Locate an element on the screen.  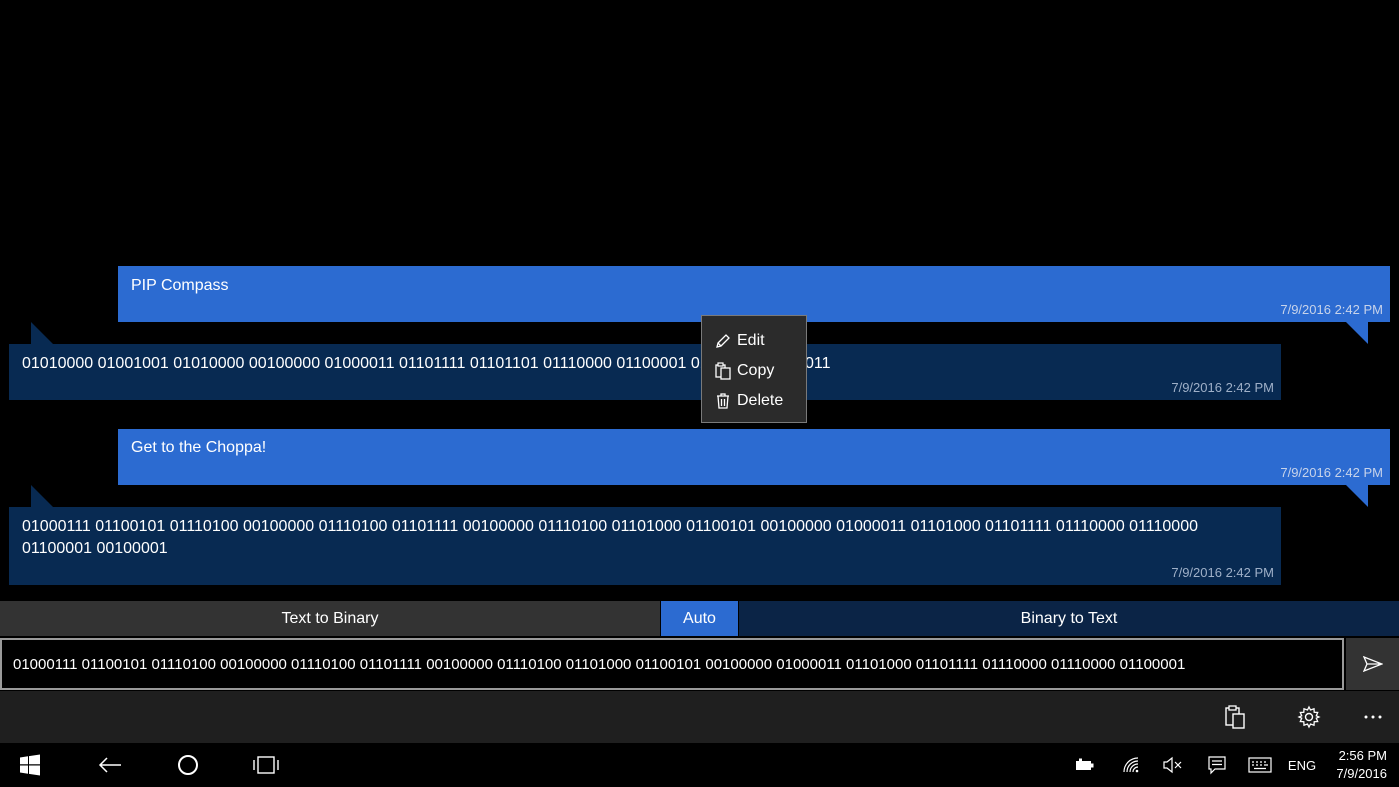
send-button is located at coordinates (1372, 664).